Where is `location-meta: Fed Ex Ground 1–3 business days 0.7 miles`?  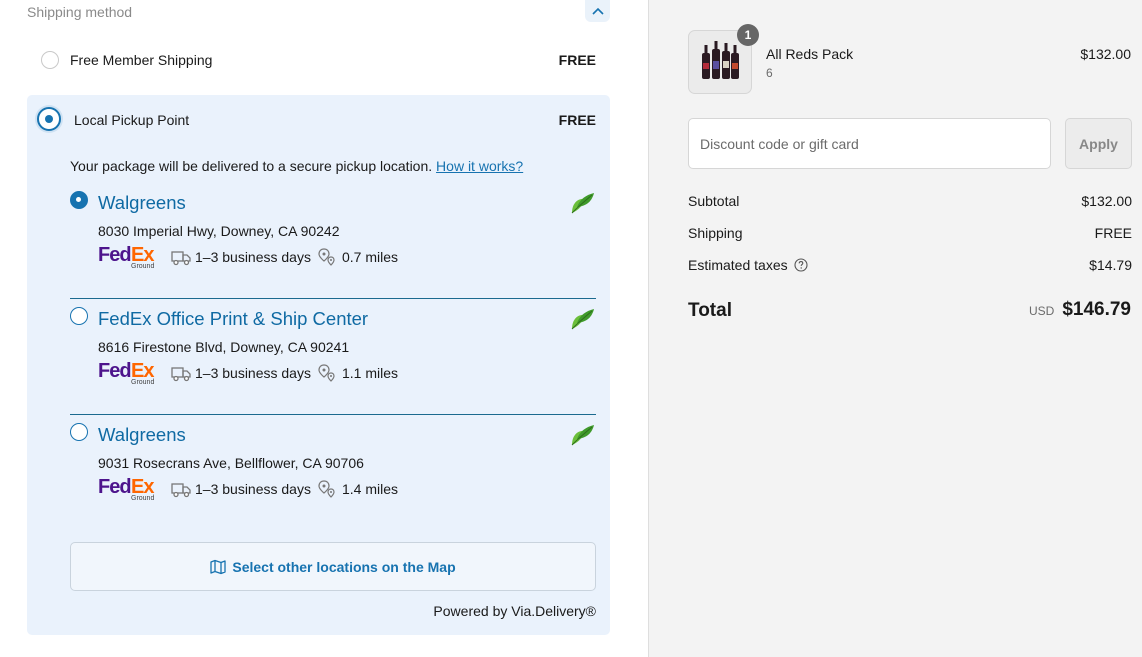
location-meta: Fed Ex Ground 1–3 business days 0.7 miles is located at coordinates (251, 257).